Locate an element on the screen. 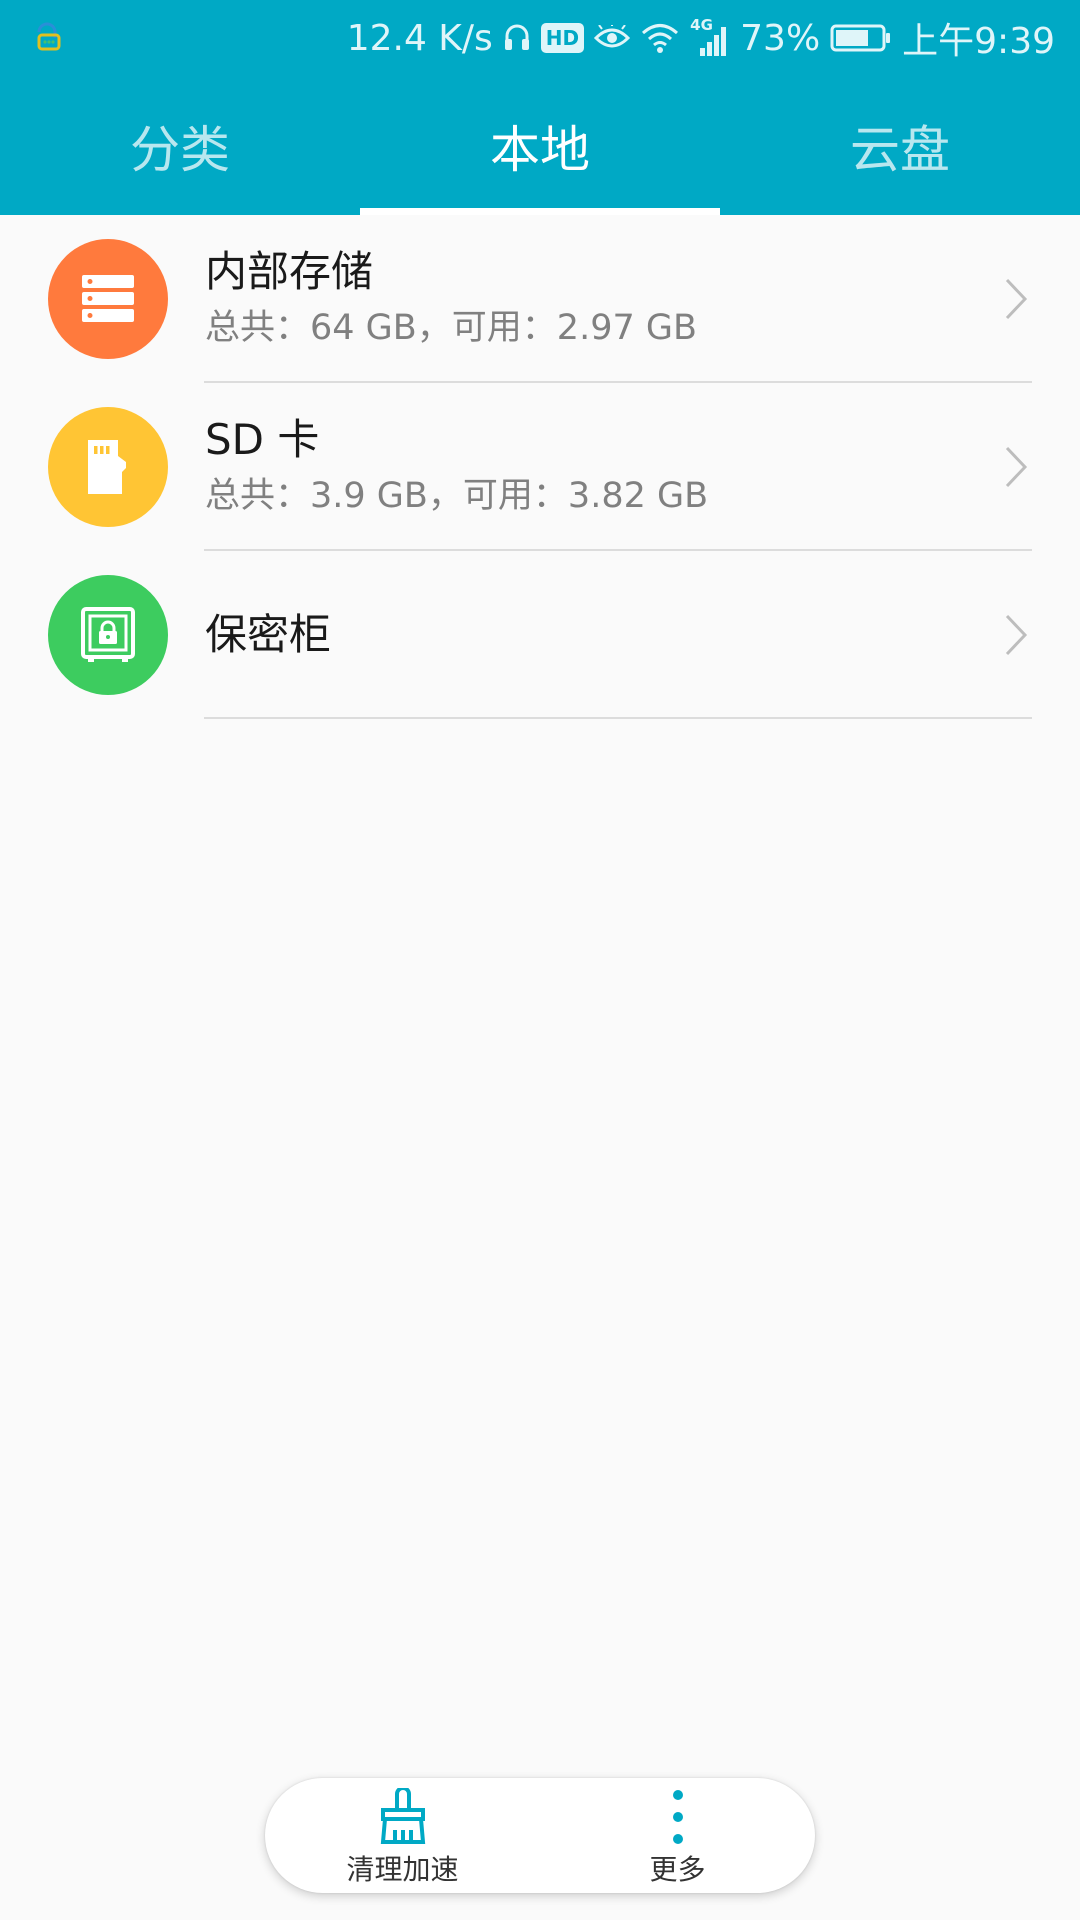 The image size is (1080, 1920). internal-storage-icon-circle is located at coordinates (108, 299).